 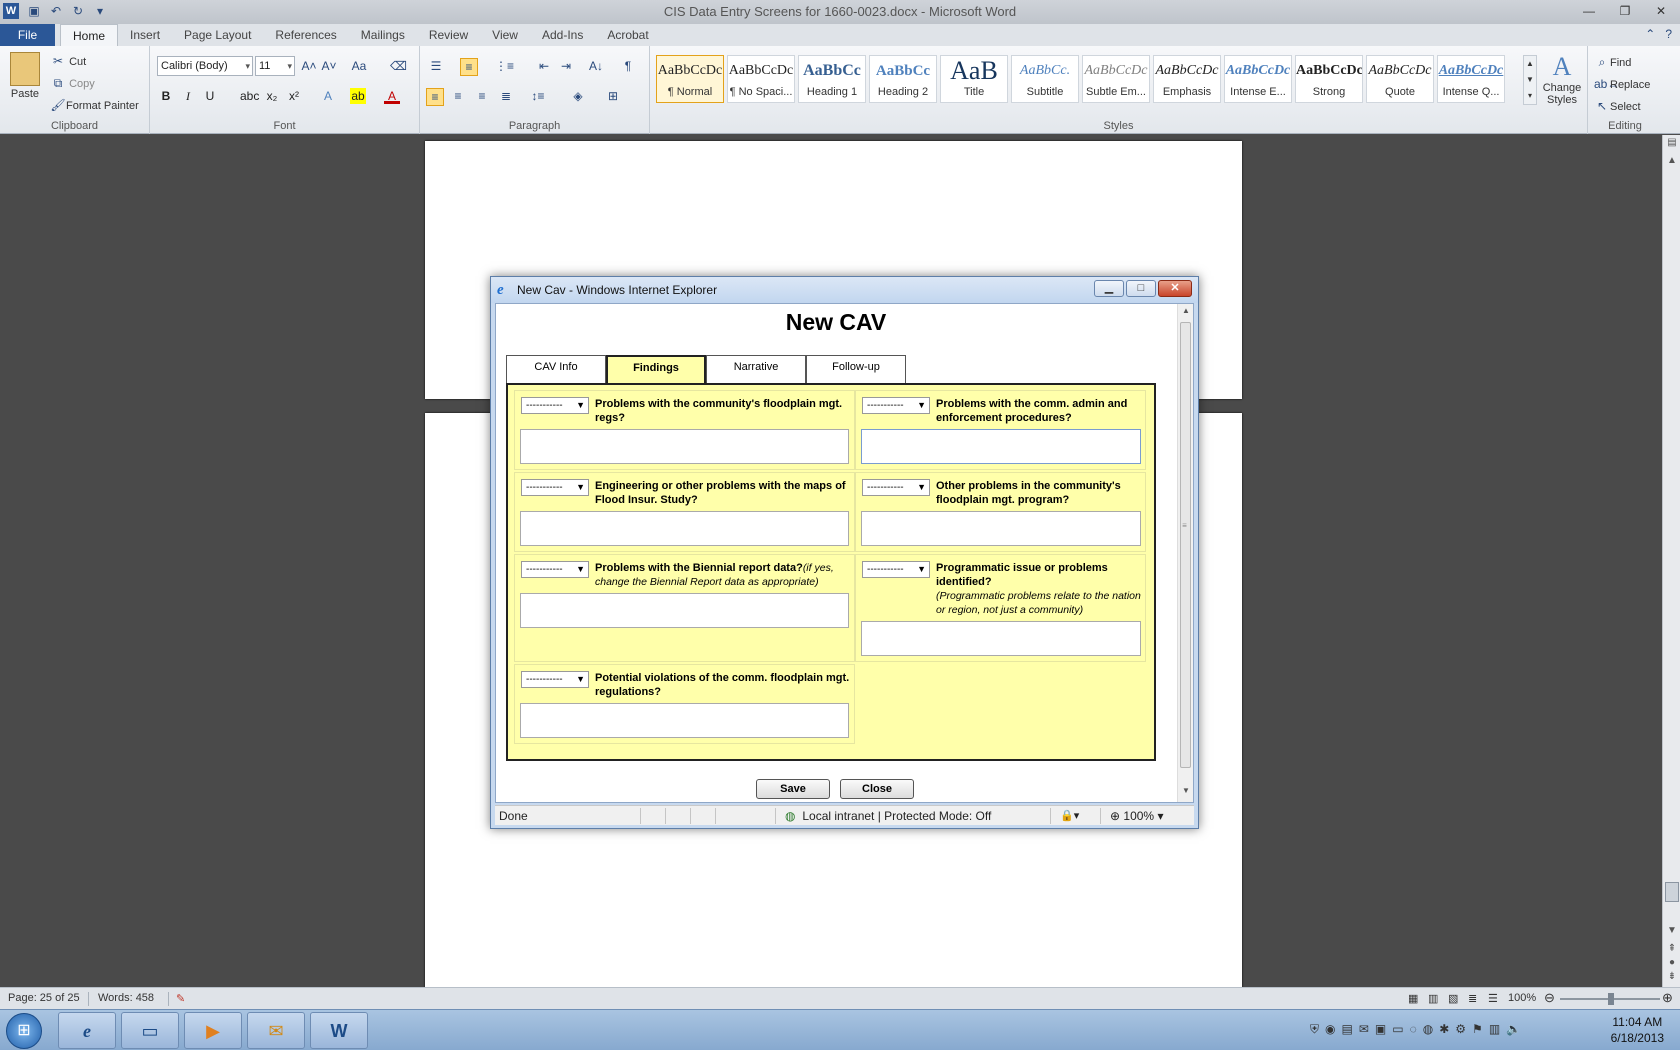 I want to click on style-heading-2: AaBbCc Heading 2, so click(x=903, y=79).